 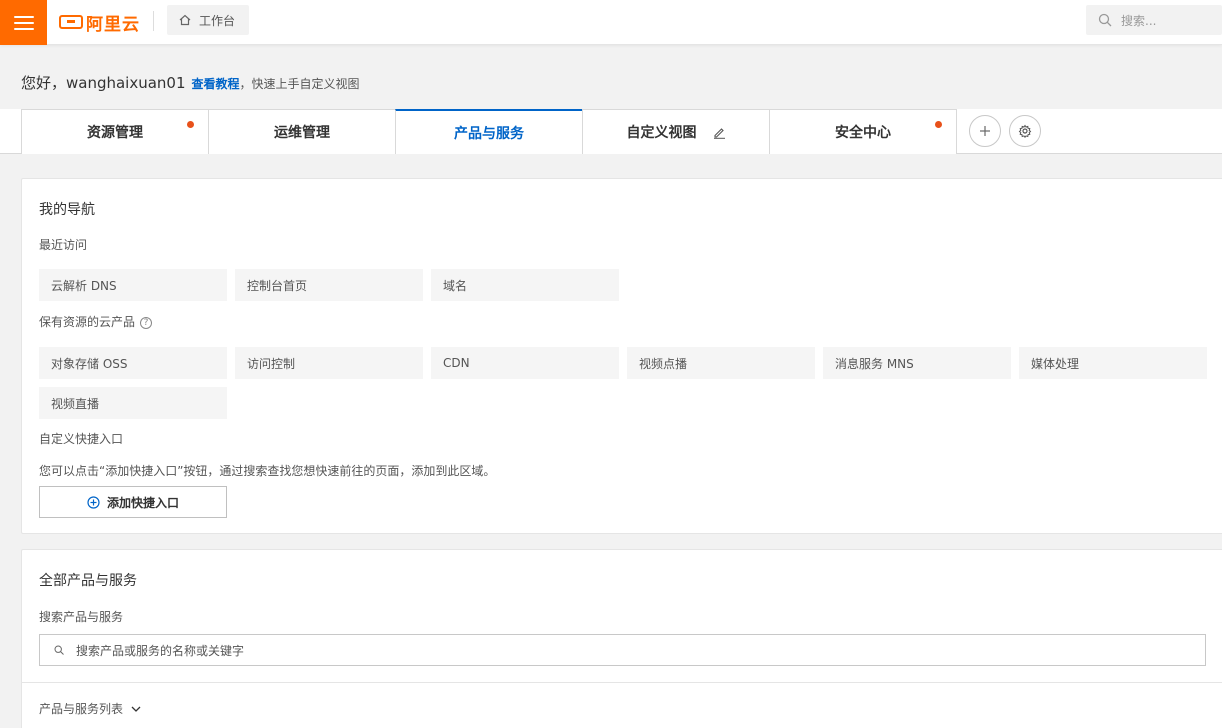 What do you see at coordinates (71, 22) in the screenshot?
I see `aliyun-logo-mark-icon` at bounding box center [71, 22].